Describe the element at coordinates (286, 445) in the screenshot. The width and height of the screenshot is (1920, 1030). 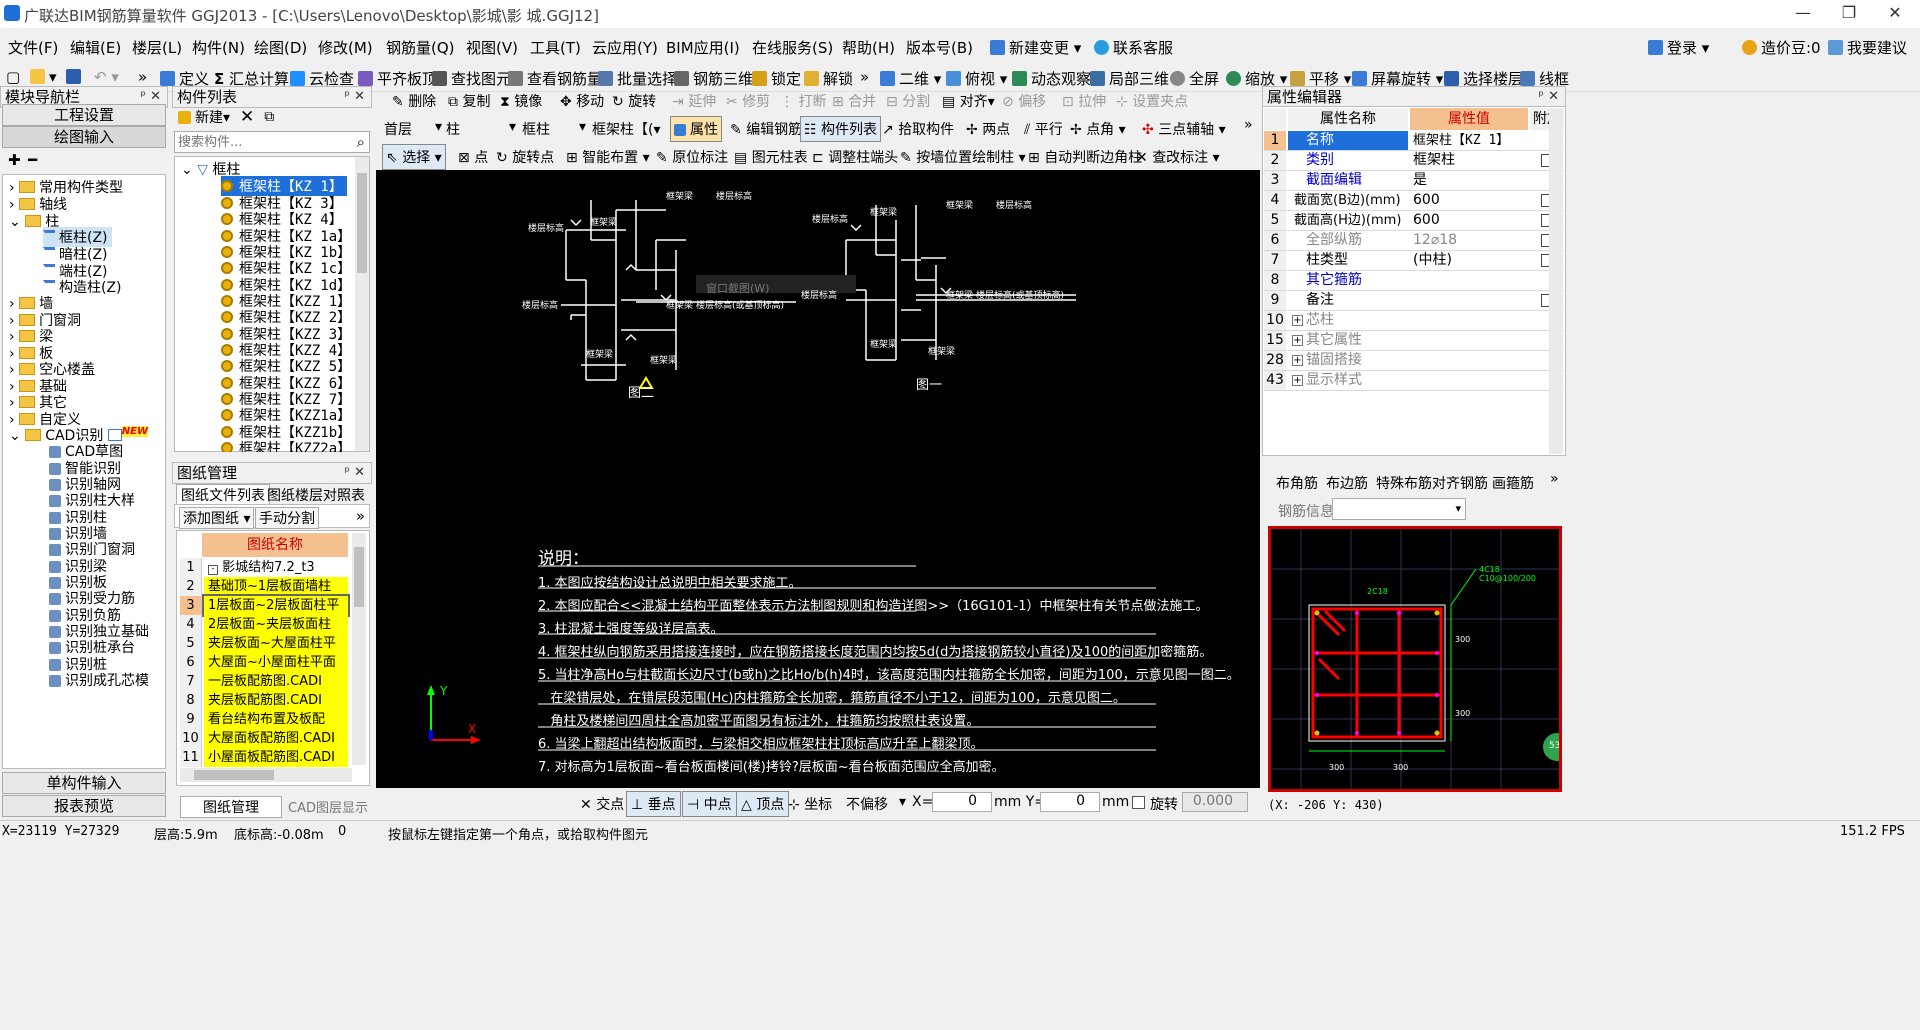
I see `component-item: 框架柱【KZZ2a】` at that location.